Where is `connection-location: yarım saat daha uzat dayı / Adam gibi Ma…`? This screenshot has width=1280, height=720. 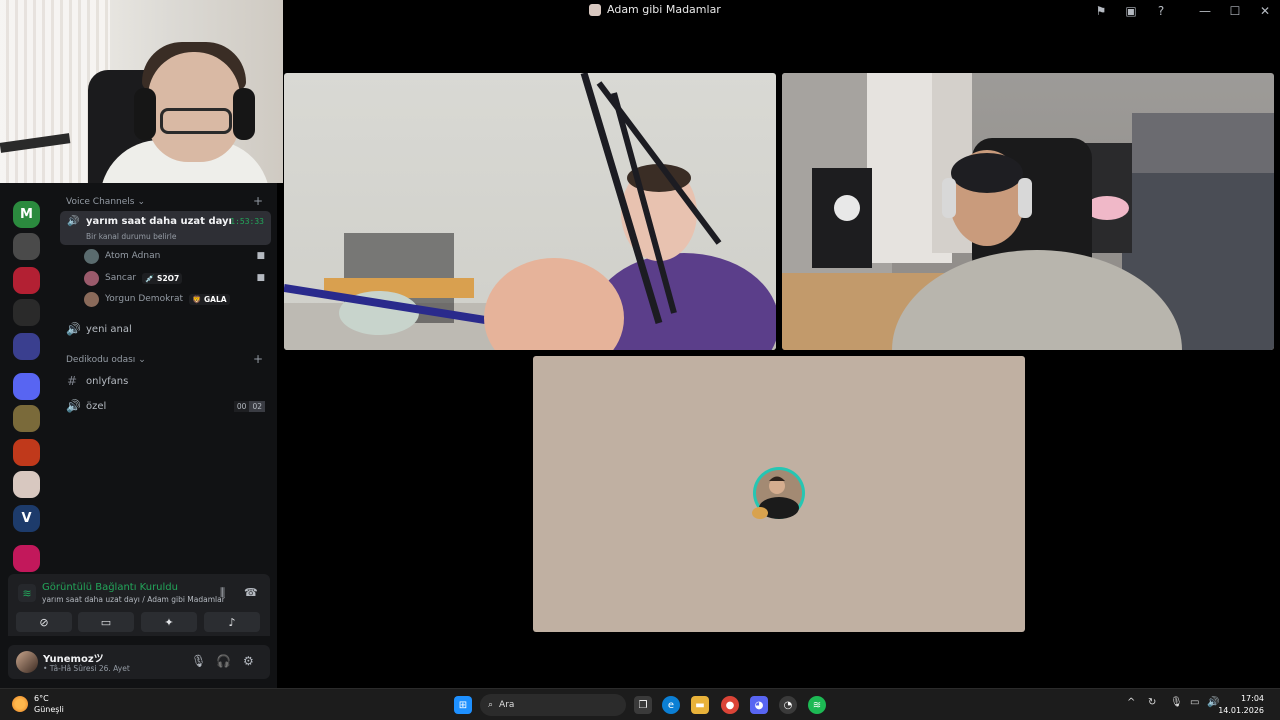
connection-location: yarım saat daha uzat dayı / Adam gibi Ma… is located at coordinates (133, 599).